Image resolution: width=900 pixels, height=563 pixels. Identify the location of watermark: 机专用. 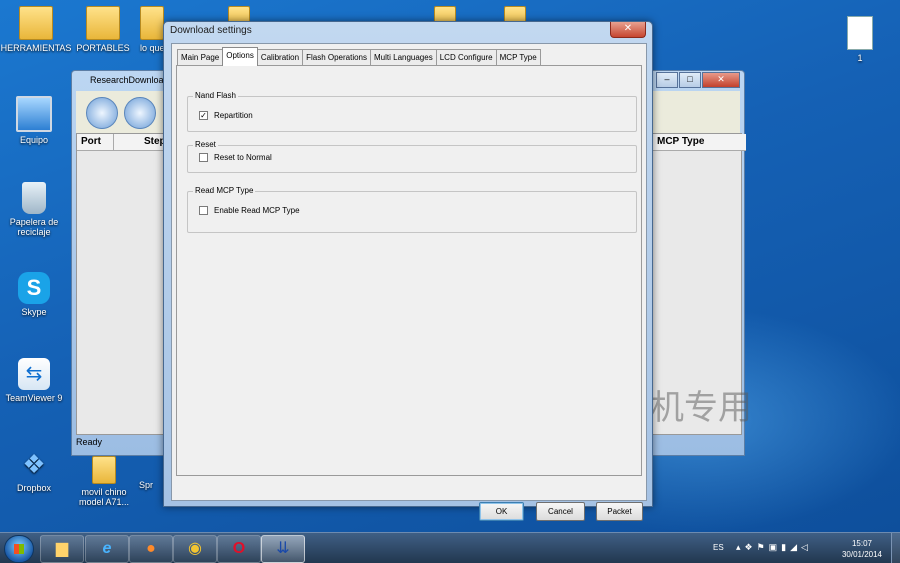
(701, 408).